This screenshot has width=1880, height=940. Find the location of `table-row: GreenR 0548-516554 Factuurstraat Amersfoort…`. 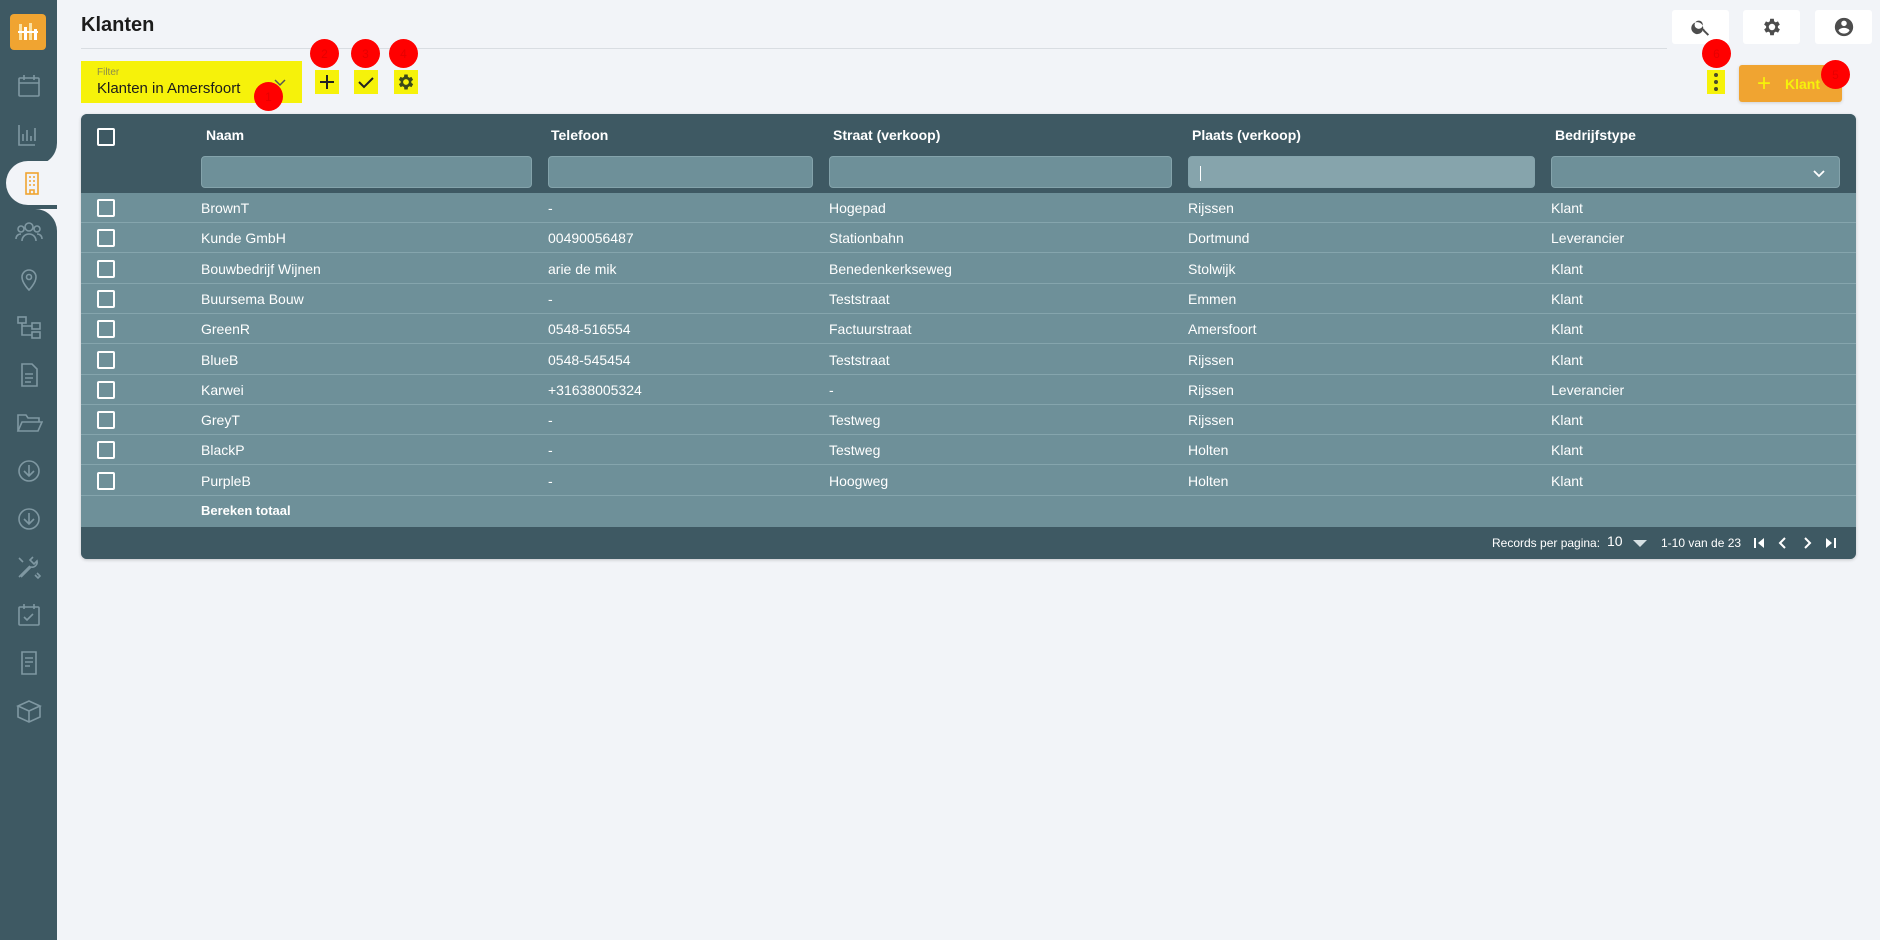

table-row: GreenR 0548-516554 Factuurstraat Amersfoort… is located at coordinates (968, 329).